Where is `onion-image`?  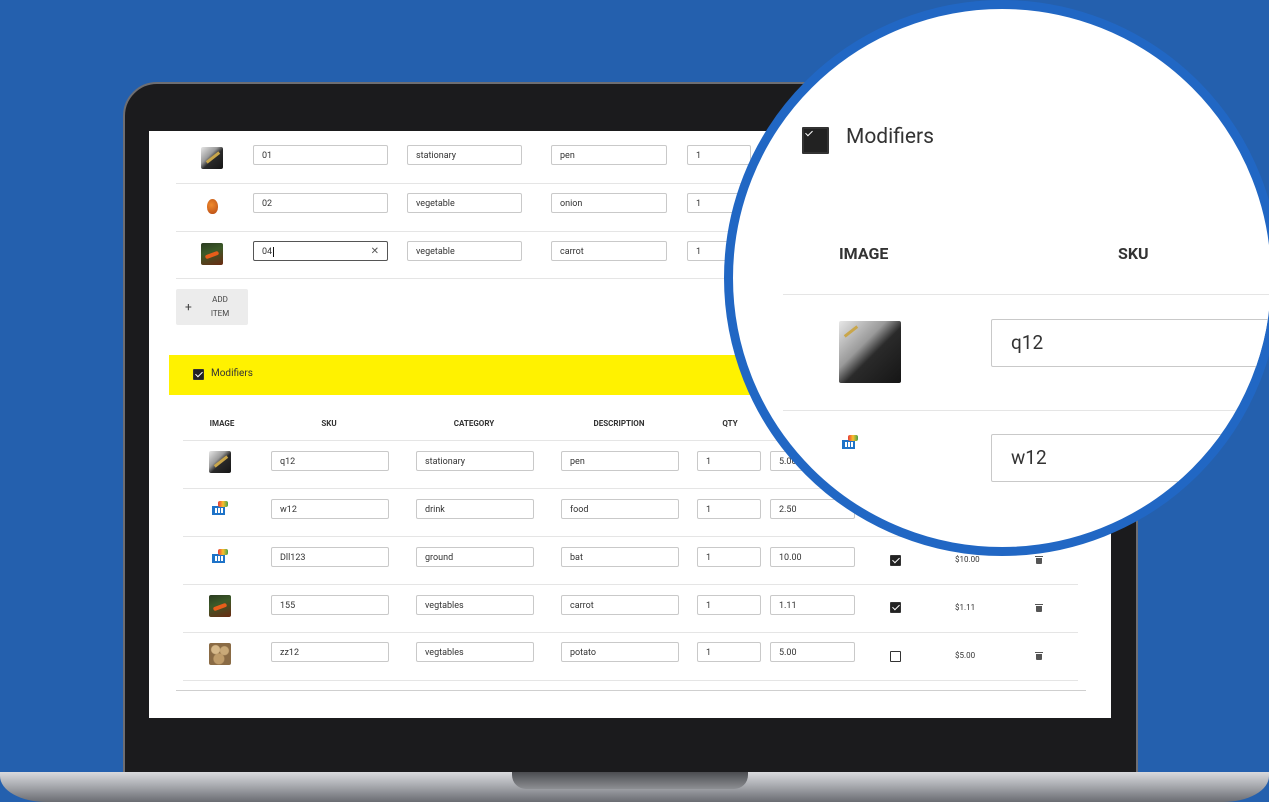
onion-image is located at coordinates (212, 206).